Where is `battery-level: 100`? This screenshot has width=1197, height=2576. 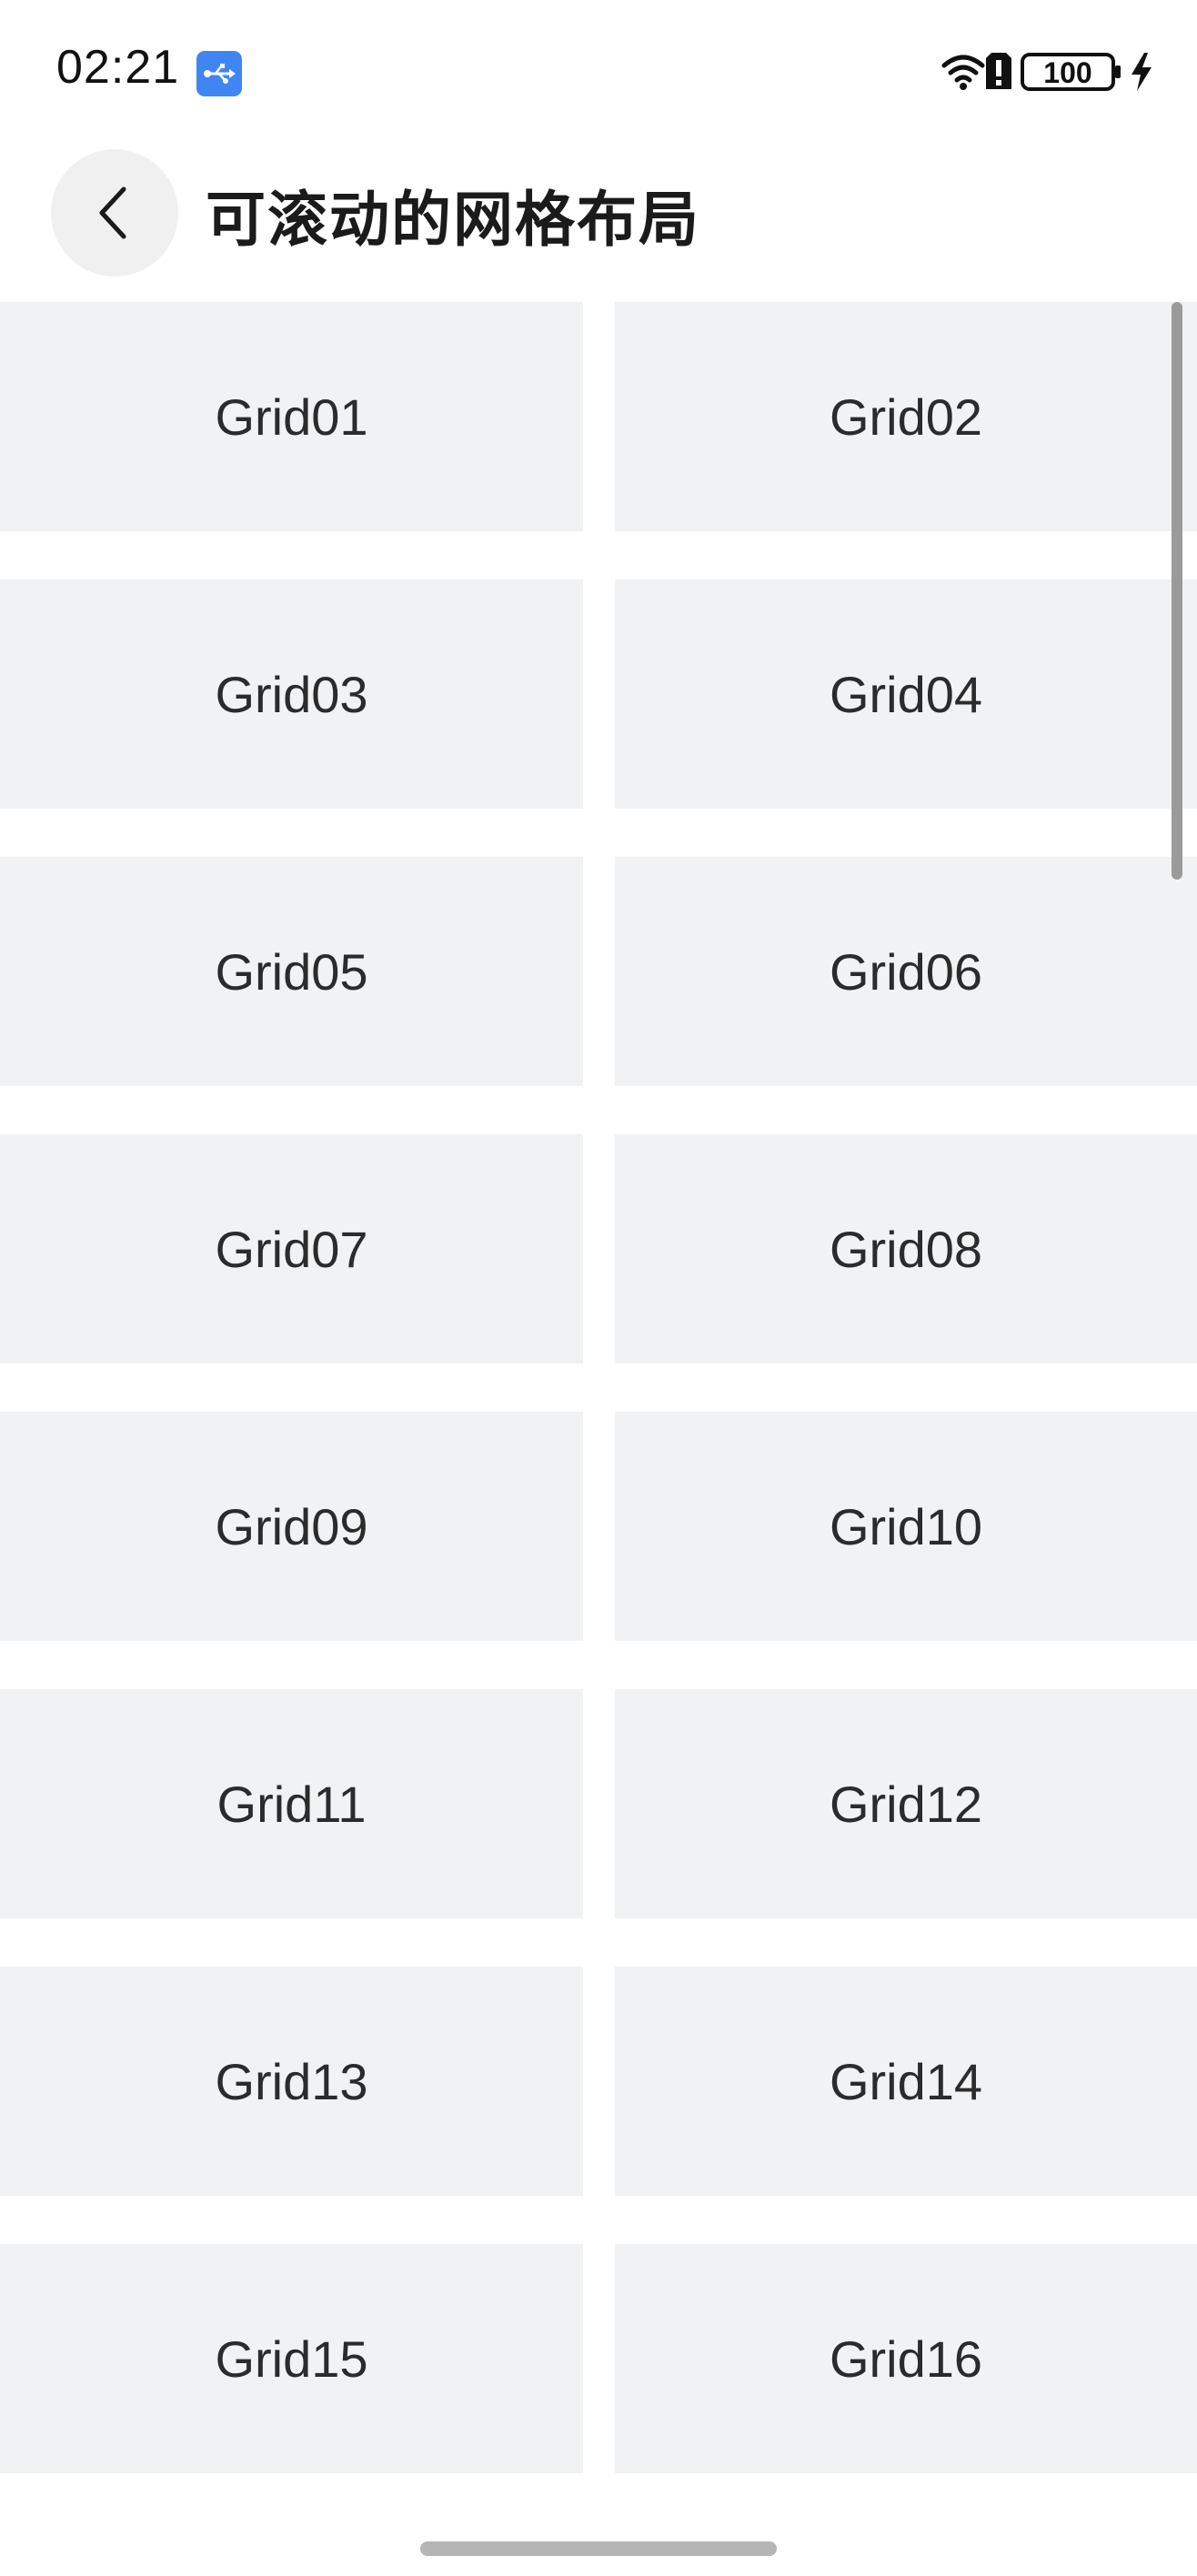 battery-level: 100 is located at coordinates (1067, 72).